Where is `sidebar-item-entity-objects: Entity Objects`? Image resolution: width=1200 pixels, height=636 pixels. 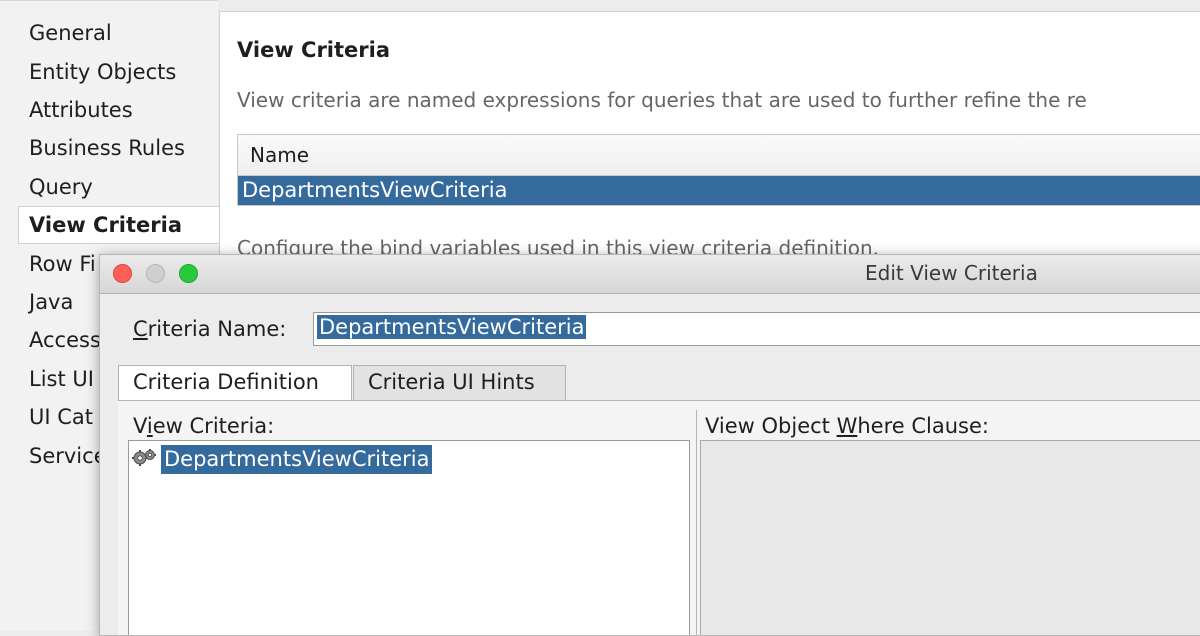
sidebar-item-entity-objects: Entity Objects is located at coordinates (102, 72).